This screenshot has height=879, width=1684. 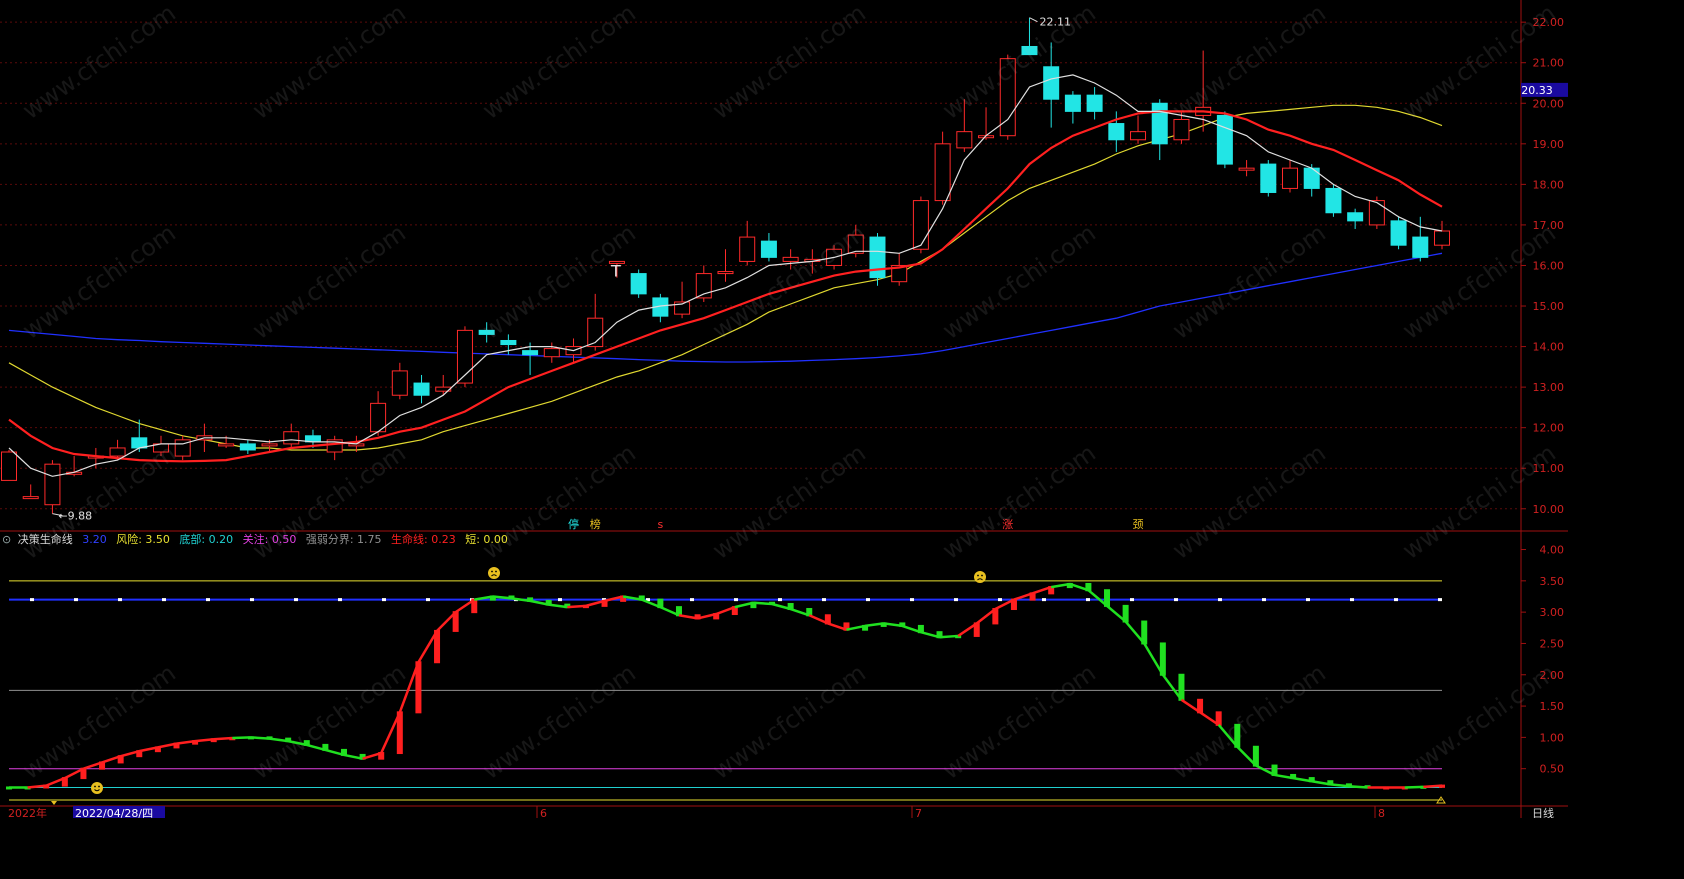 I want to click on signal-mark: 榜, so click(x=595, y=524).